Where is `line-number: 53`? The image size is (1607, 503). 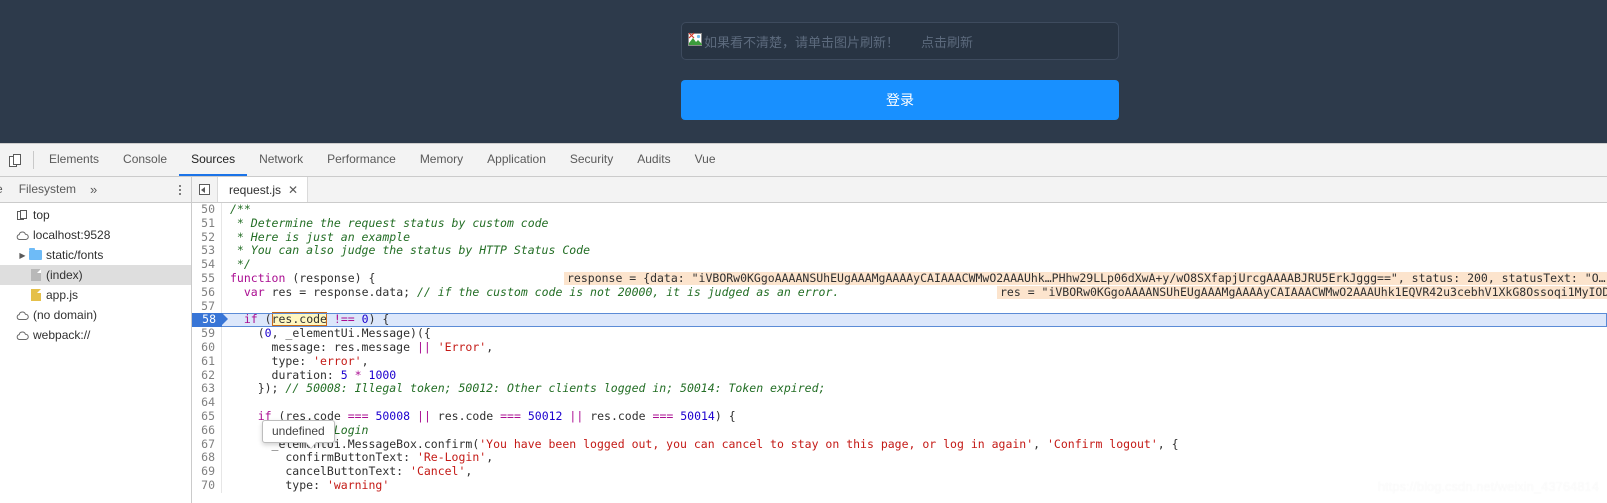 line-number: 53 is located at coordinates (207, 251).